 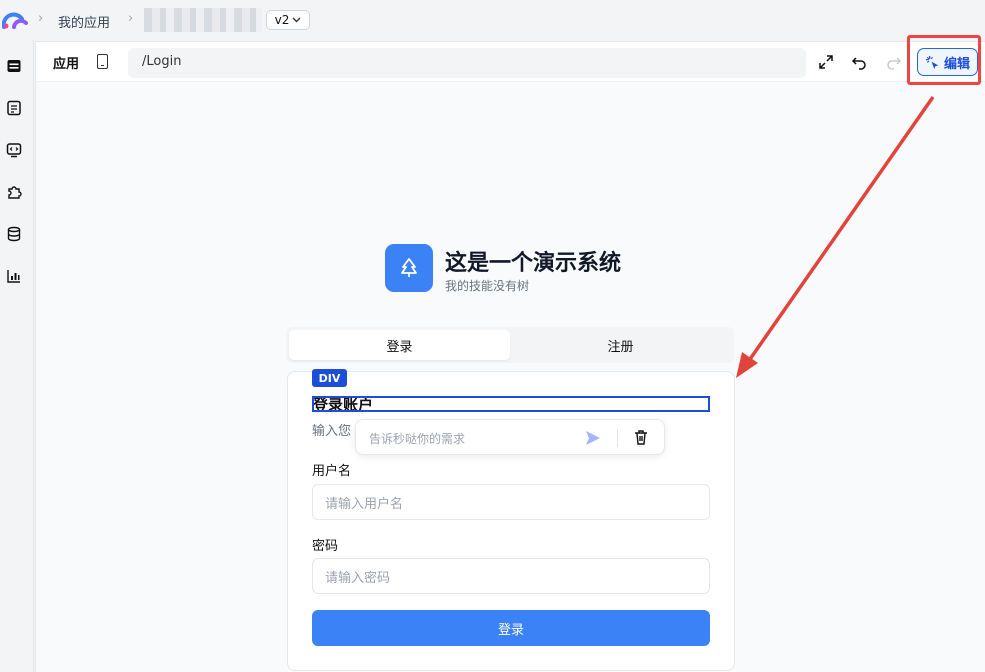 I want to click on app-title: 这是一个演示系统, so click(x=533, y=263).